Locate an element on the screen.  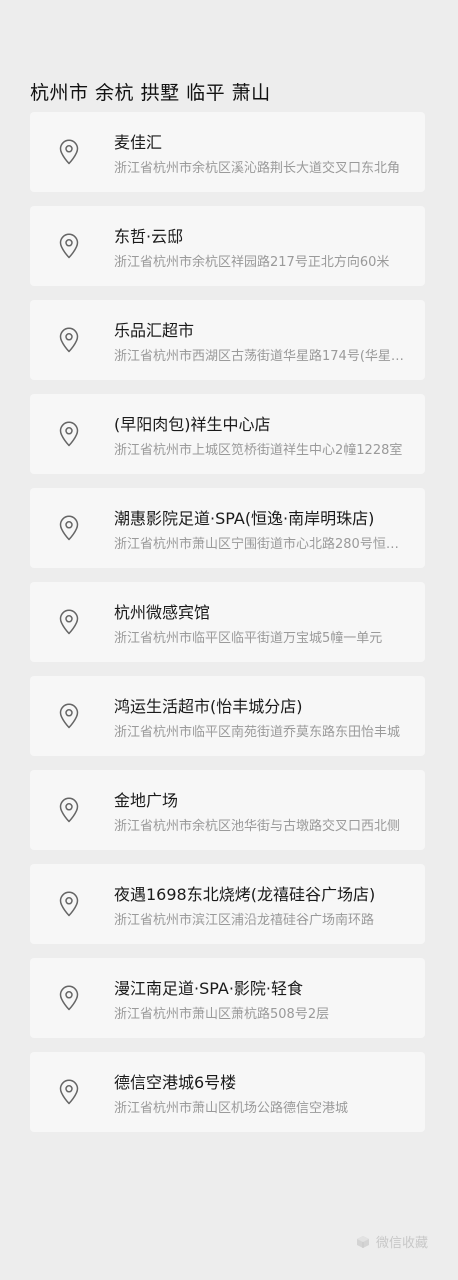
page-title: 杭州市 余杭 拱墅 临平 萧山 is located at coordinates (150, 93).